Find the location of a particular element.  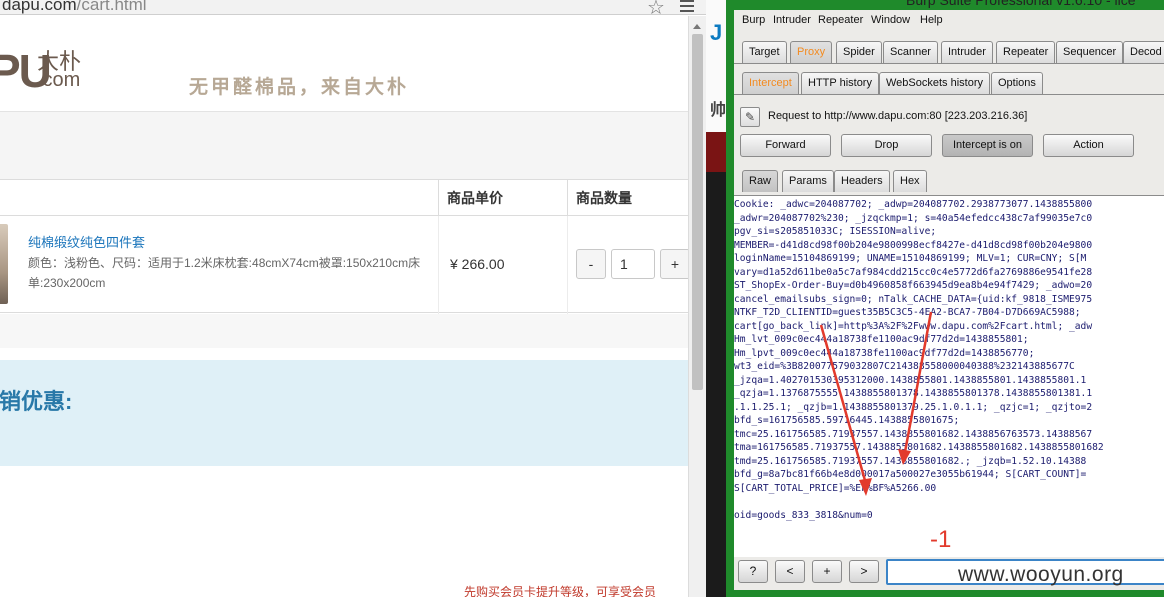

address-bar: dapu.com/cart.html ☆ is located at coordinates (353, 9).